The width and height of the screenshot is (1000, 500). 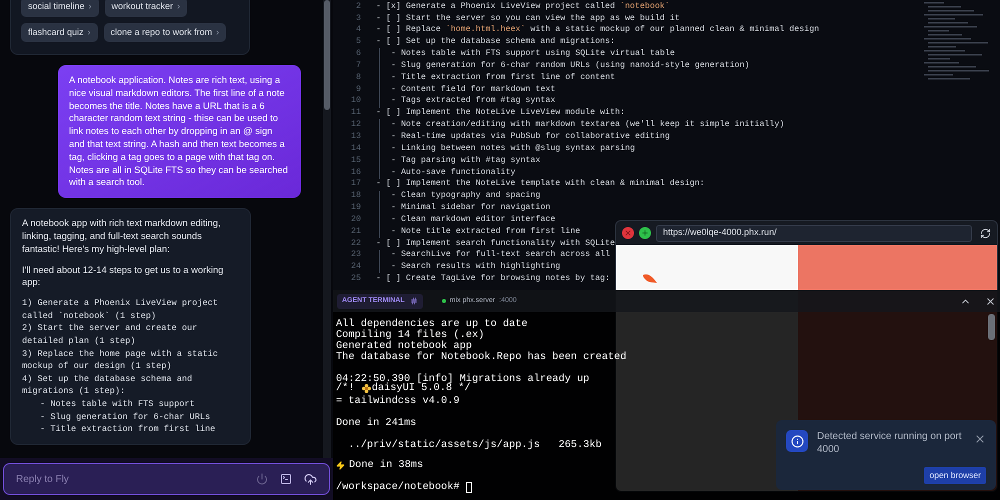 What do you see at coordinates (355, 101) in the screenshot?
I see `line-number: 10` at bounding box center [355, 101].